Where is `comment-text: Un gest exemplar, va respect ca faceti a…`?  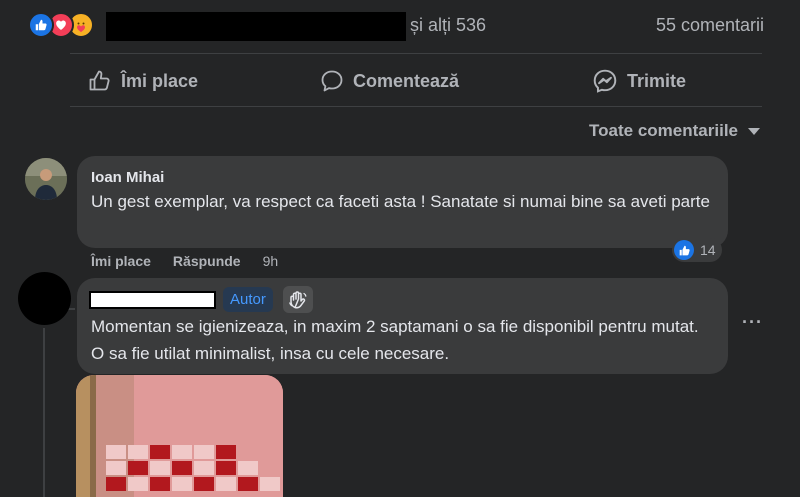
comment-text: Un gest exemplar, va respect ca faceti a… is located at coordinates (400, 201).